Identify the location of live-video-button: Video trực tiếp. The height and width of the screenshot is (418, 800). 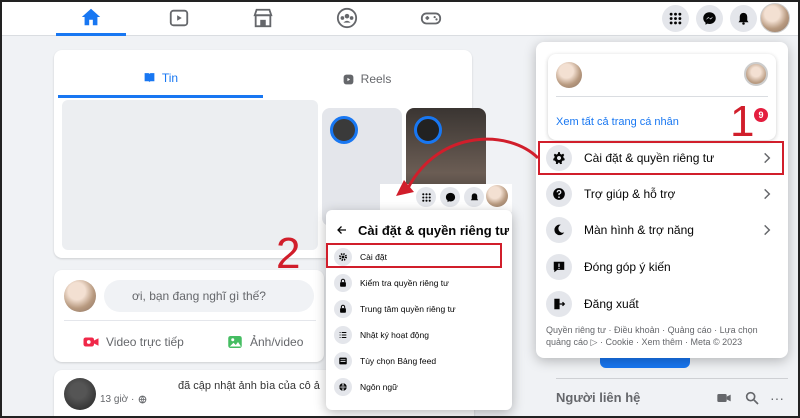
(133, 342).